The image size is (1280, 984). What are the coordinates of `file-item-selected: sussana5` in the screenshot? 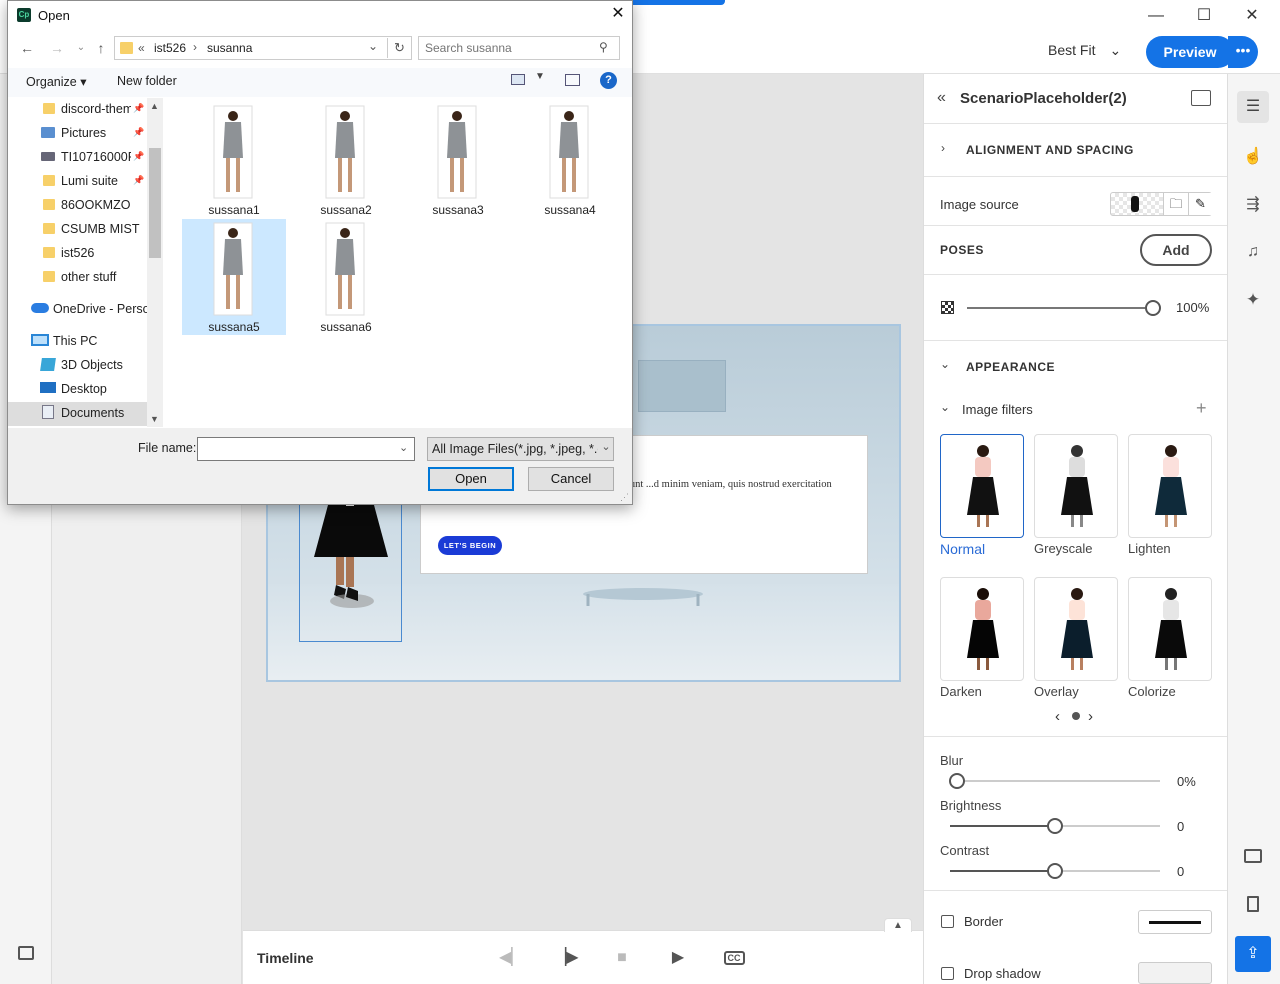 It's located at (234, 277).